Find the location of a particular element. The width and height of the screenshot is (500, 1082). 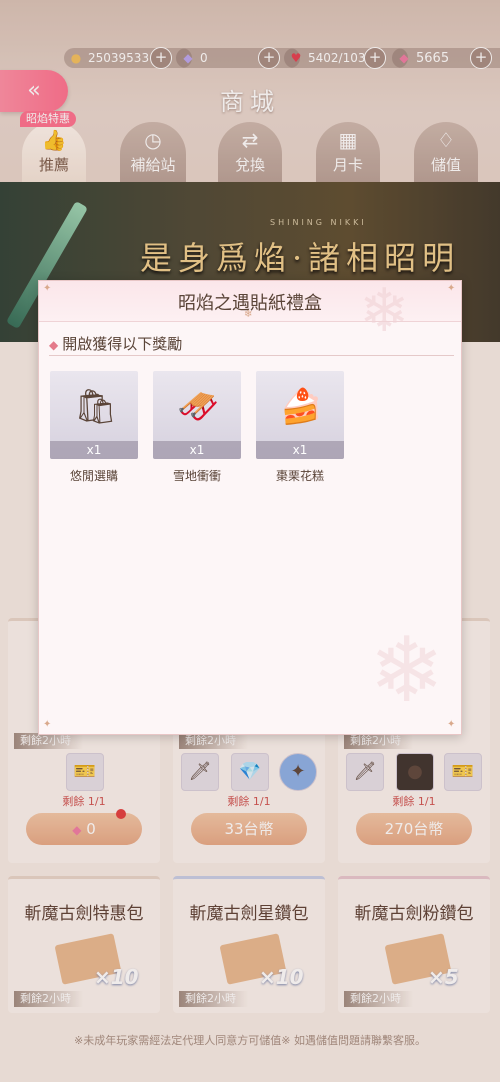

reward-item: 🛍 x1 悠閒選購 is located at coordinates (94, 427).